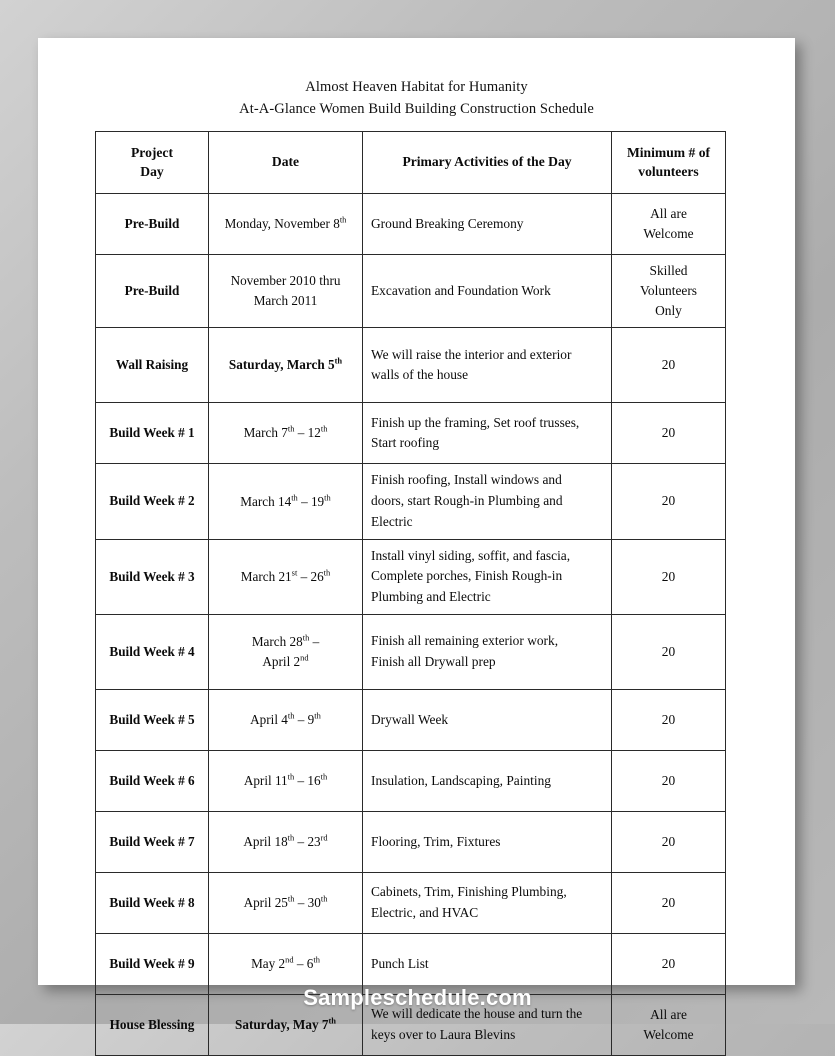 Image resolution: width=835 pixels, height=1056 pixels. I want to click on activity-line: Complete porches, Finish Rough-in, so click(467, 576).